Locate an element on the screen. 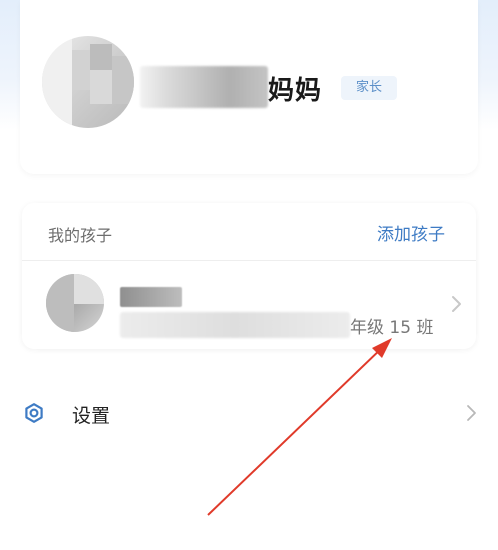 The height and width of the screenshot is (550, 498). settings-label: 设置 is located at coordinates (91, 416).